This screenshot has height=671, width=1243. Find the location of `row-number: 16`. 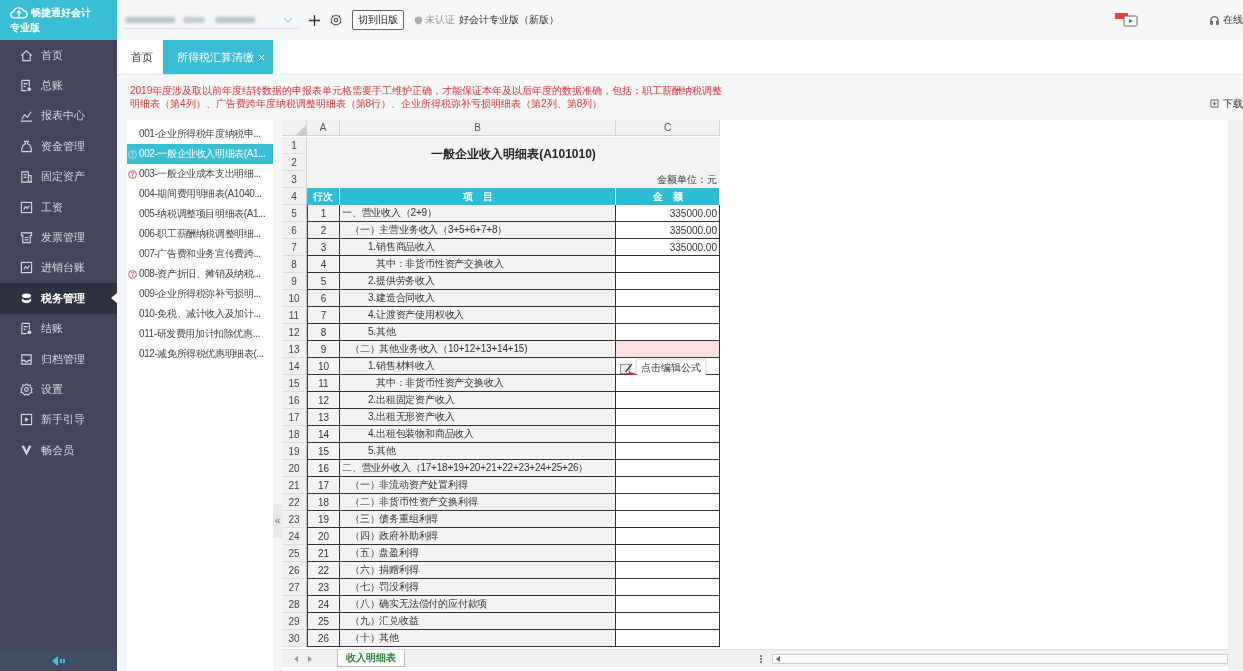

row-number: 16 is located at coordinates (294, 400).